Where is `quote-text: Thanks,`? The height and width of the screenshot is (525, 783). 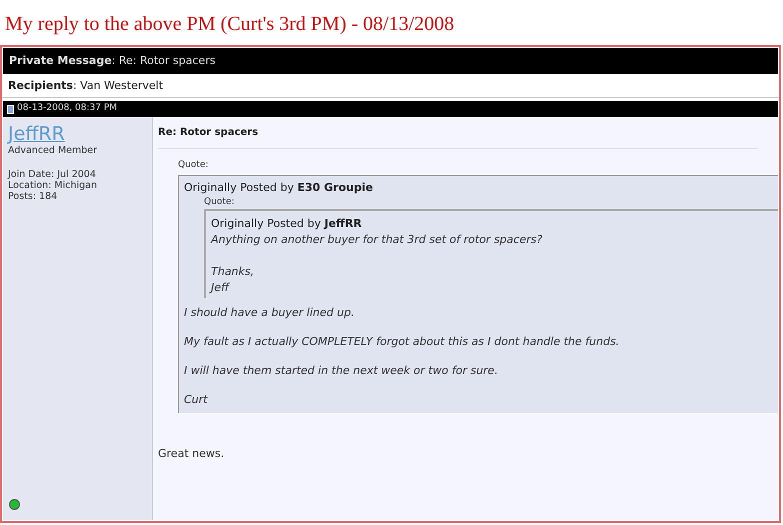 quote-text: Thanks, is located at coordinates (232, 272).